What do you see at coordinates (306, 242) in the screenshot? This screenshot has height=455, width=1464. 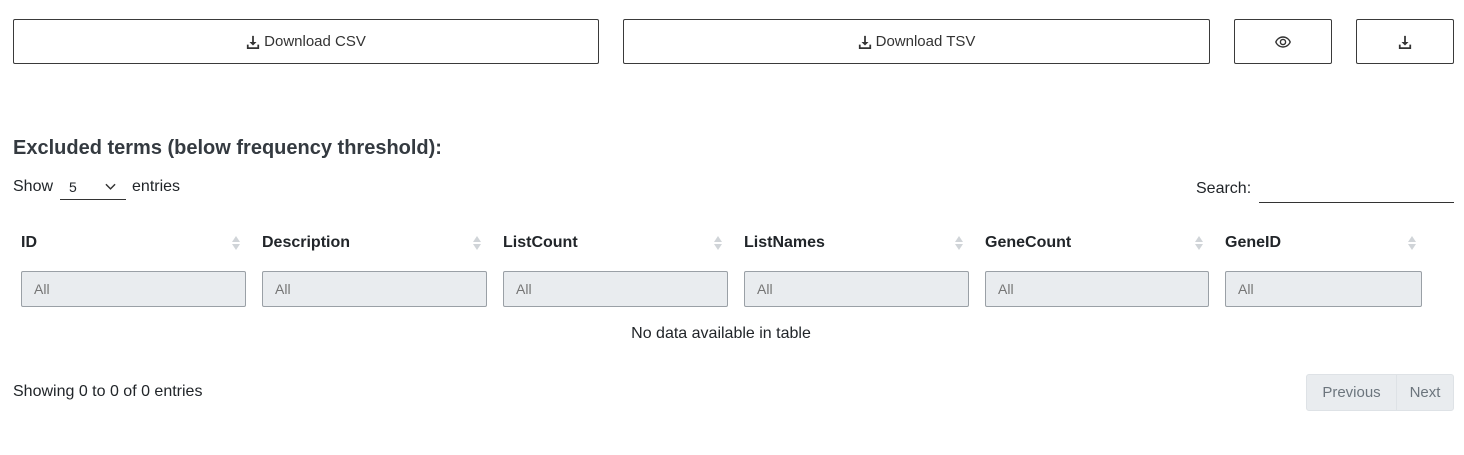 I see `column-header-label: Description` at bounding box center [306, 242].